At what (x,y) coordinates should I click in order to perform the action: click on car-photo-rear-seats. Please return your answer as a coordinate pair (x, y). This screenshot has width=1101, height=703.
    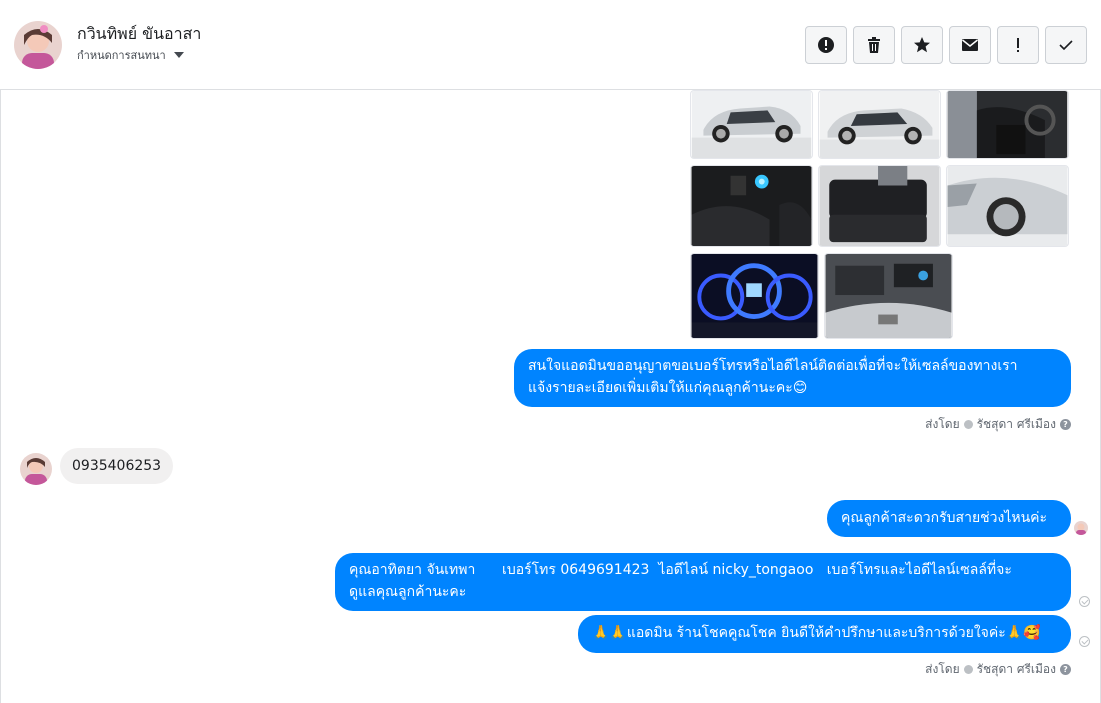
    Looking at the image, I should click on (879, 206).